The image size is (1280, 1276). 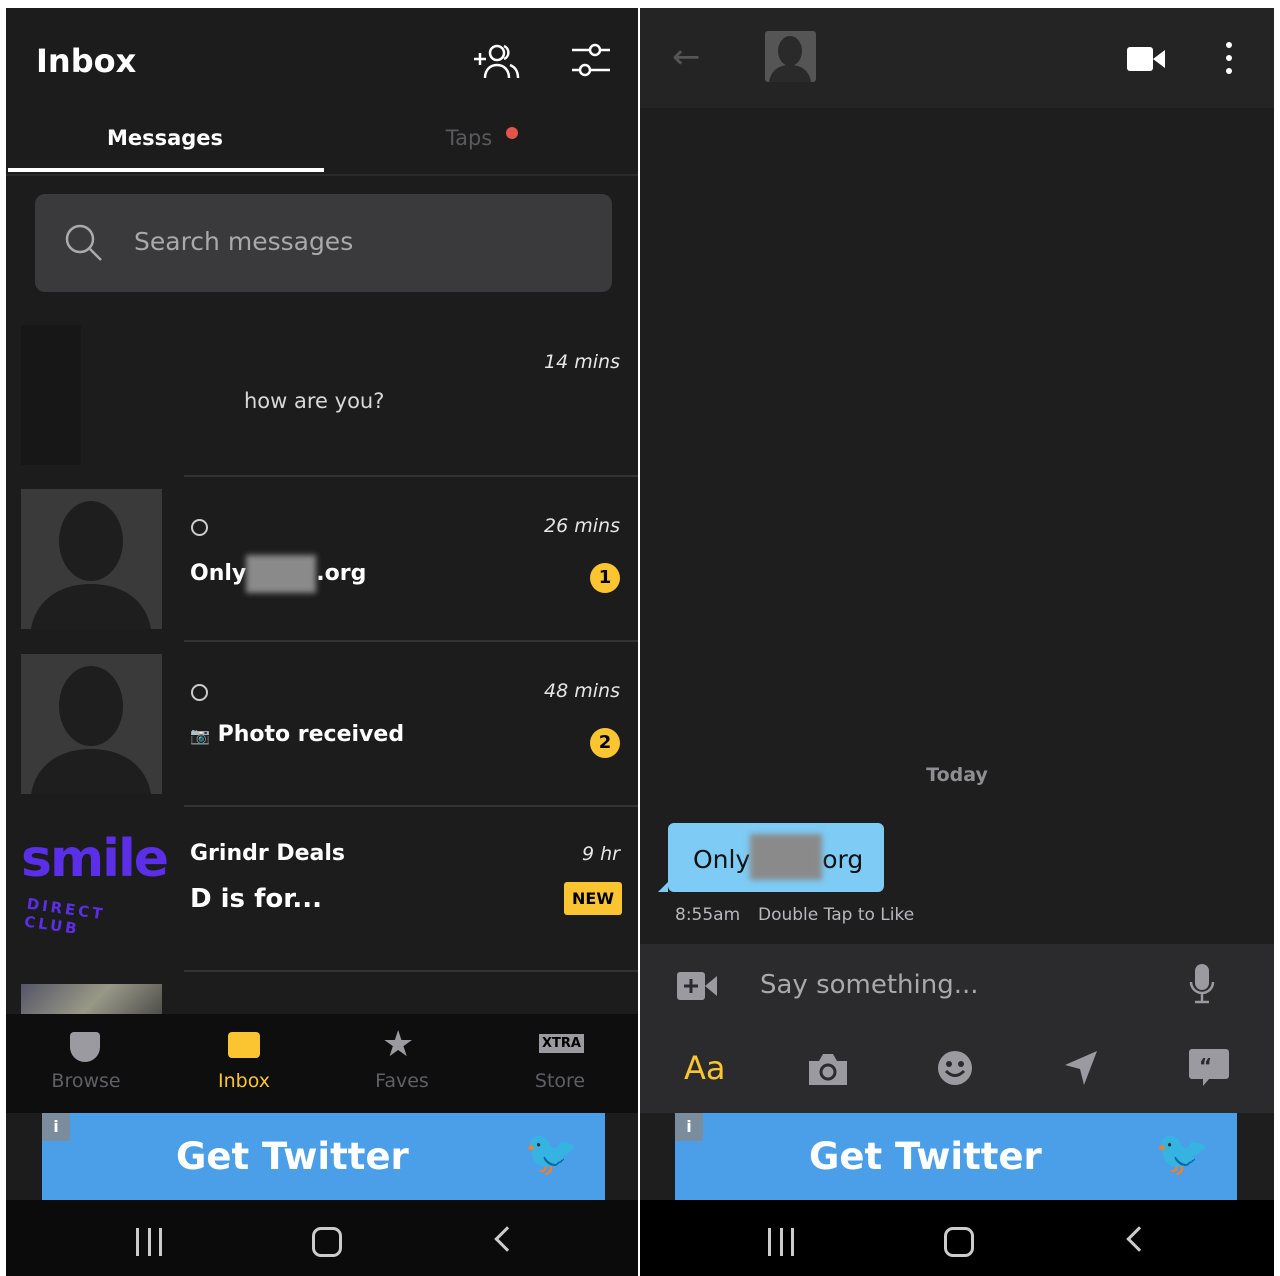 I want to click on location-icon, so click(x=1081, y=1068).